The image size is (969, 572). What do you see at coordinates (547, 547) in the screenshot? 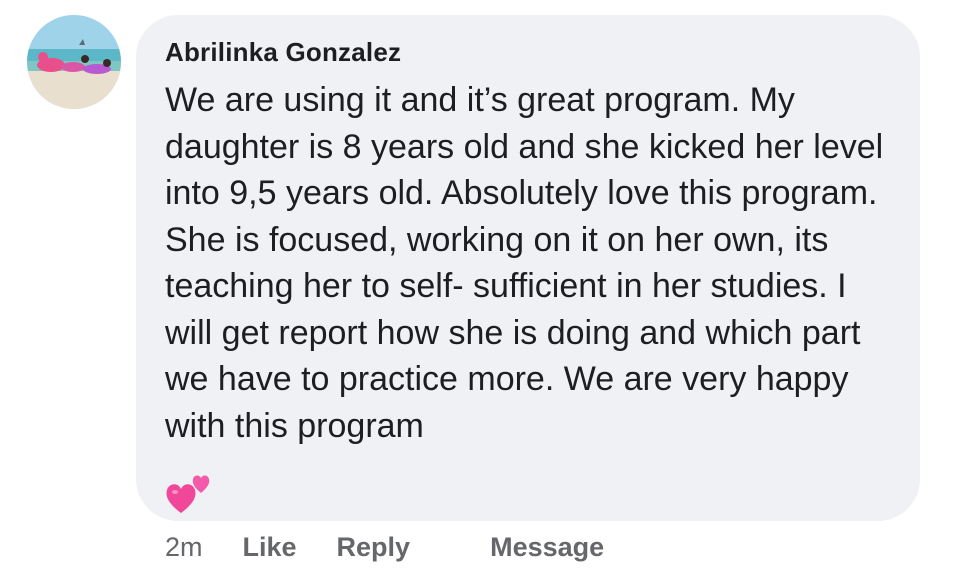
I see `message-button: Message` at bounding box center [547, 547].